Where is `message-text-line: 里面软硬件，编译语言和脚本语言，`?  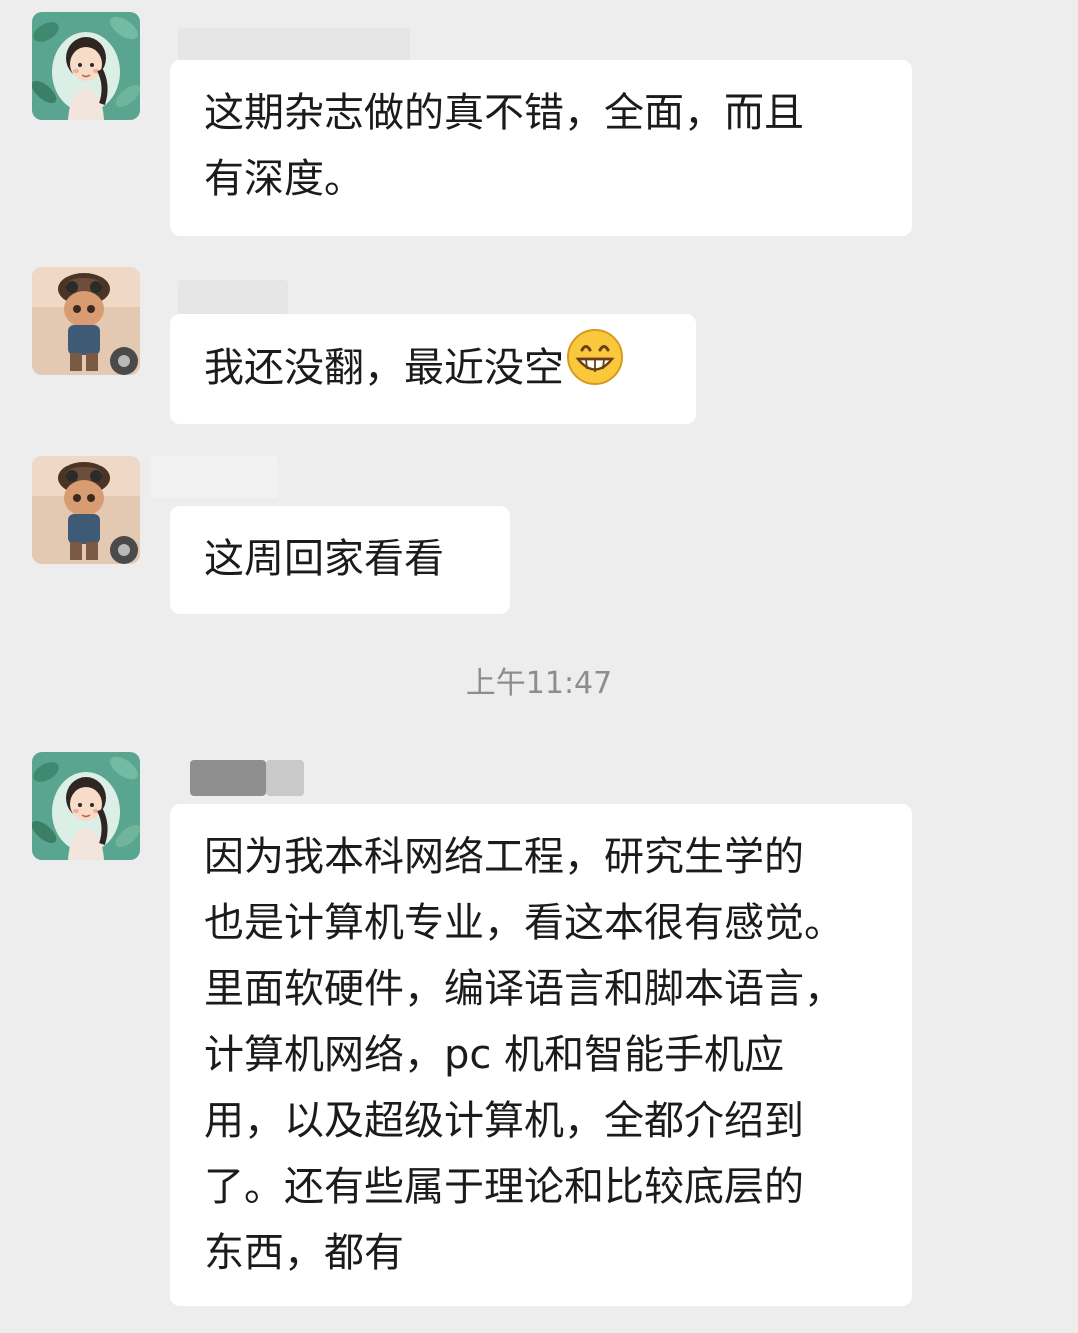 message-text-line: 里面软硬件，编译语言和脚本语言， is located at coordinates (524, 989).